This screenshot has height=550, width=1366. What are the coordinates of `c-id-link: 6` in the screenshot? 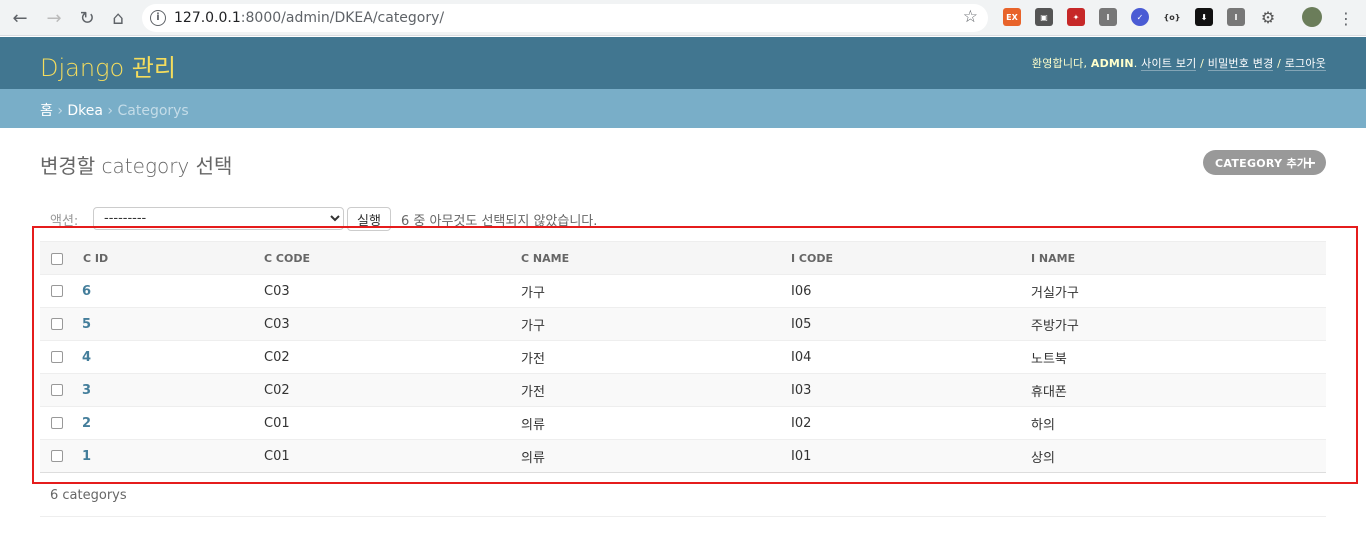 It's located at (86, 291).